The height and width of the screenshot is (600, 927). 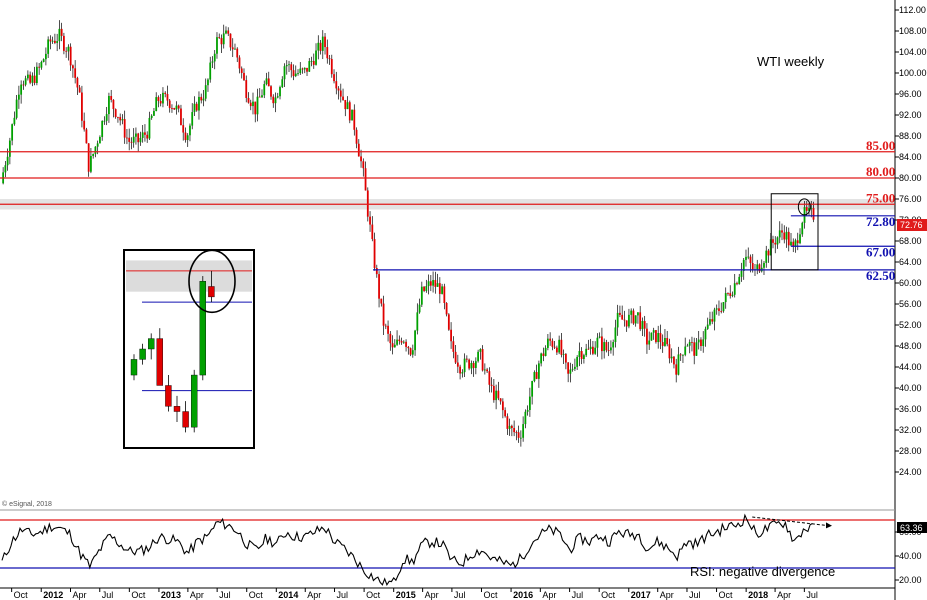 What do you see at coordinates (53, 595) in the screenshot?
I see `time-tick-label: 2012` at bounding box center [53, 595].